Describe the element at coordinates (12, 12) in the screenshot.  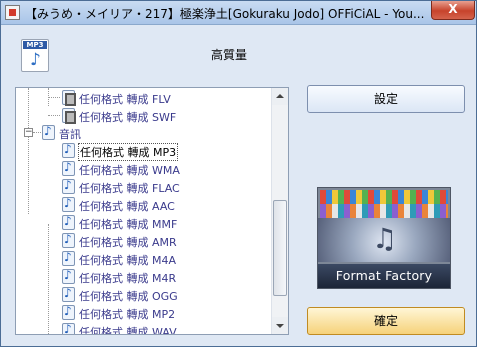
I see `app-icon` at that location.